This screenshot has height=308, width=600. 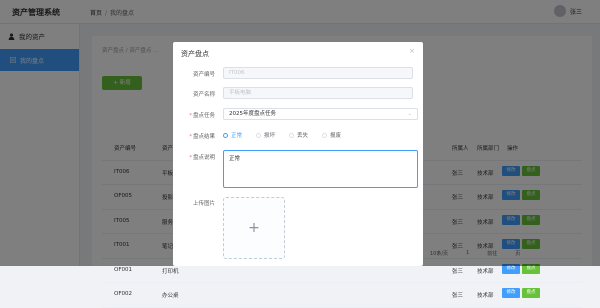 What do you see at coordinates (202, 158) in the screenshot?
I see `note-label: *盘点说明` at bounding box center [202, 158].